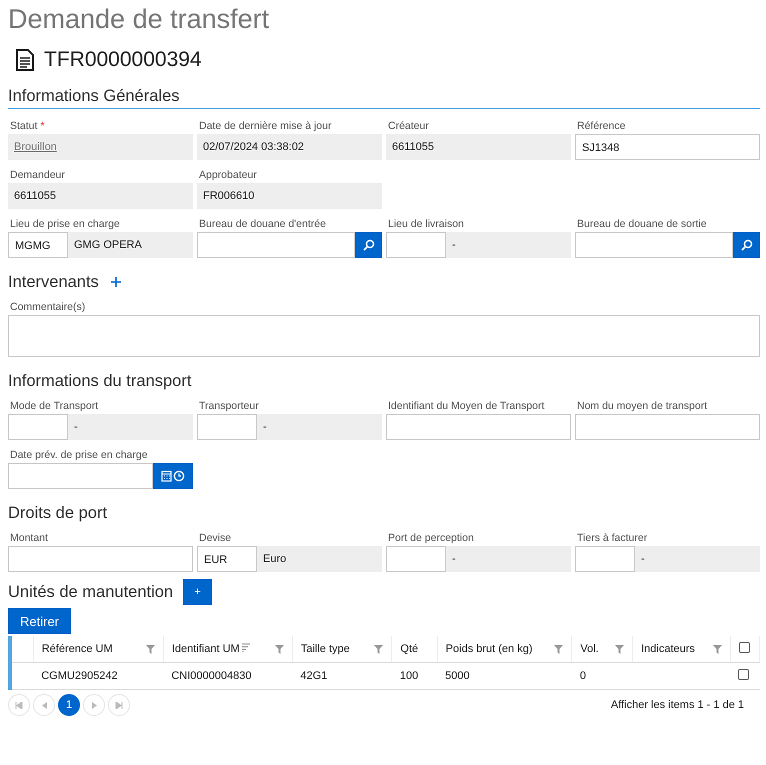 This screenshot has height=765, width=766. Describe the element at coordinates (602, 676) in the screenshot. I see `table-cell: 0` at that location.